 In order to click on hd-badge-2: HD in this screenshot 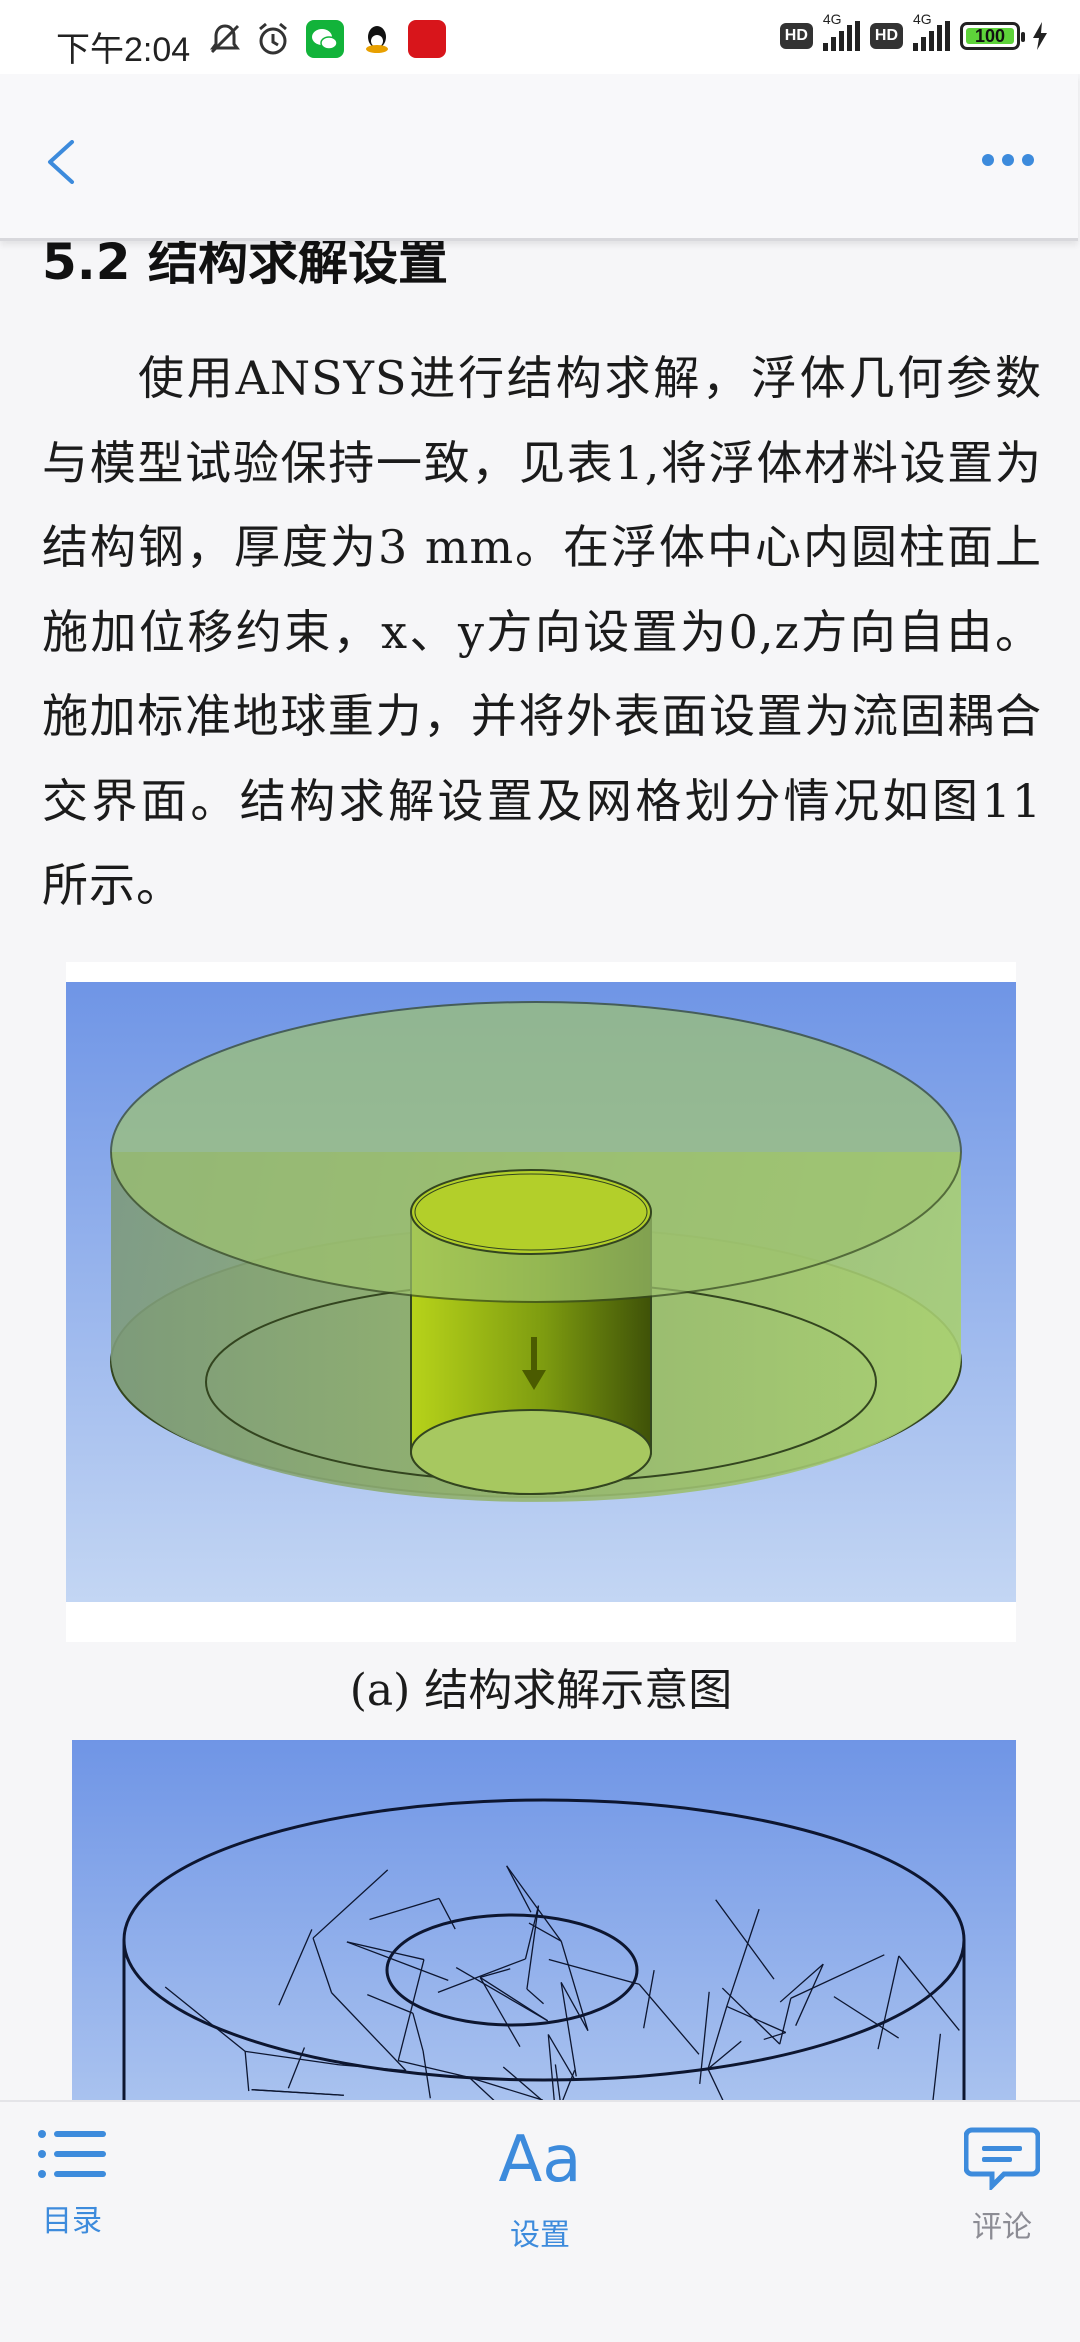, I will do `click(886, 36)`.